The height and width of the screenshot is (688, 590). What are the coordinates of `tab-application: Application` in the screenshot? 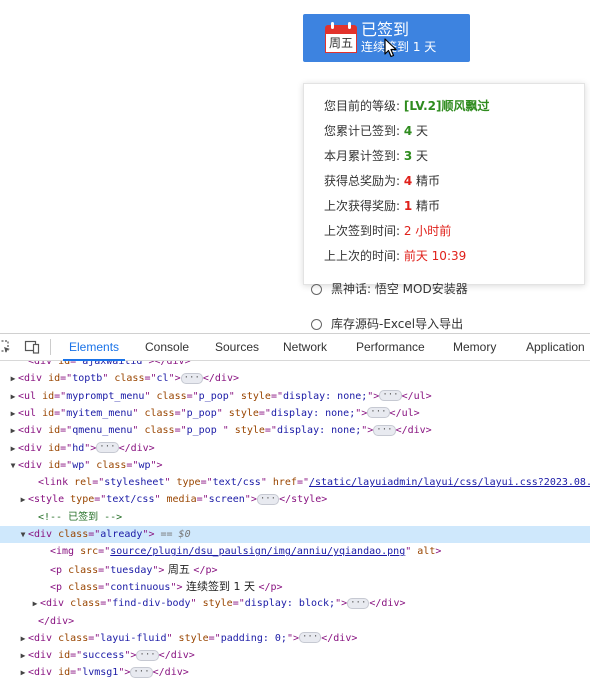 It's located at (555, 347).